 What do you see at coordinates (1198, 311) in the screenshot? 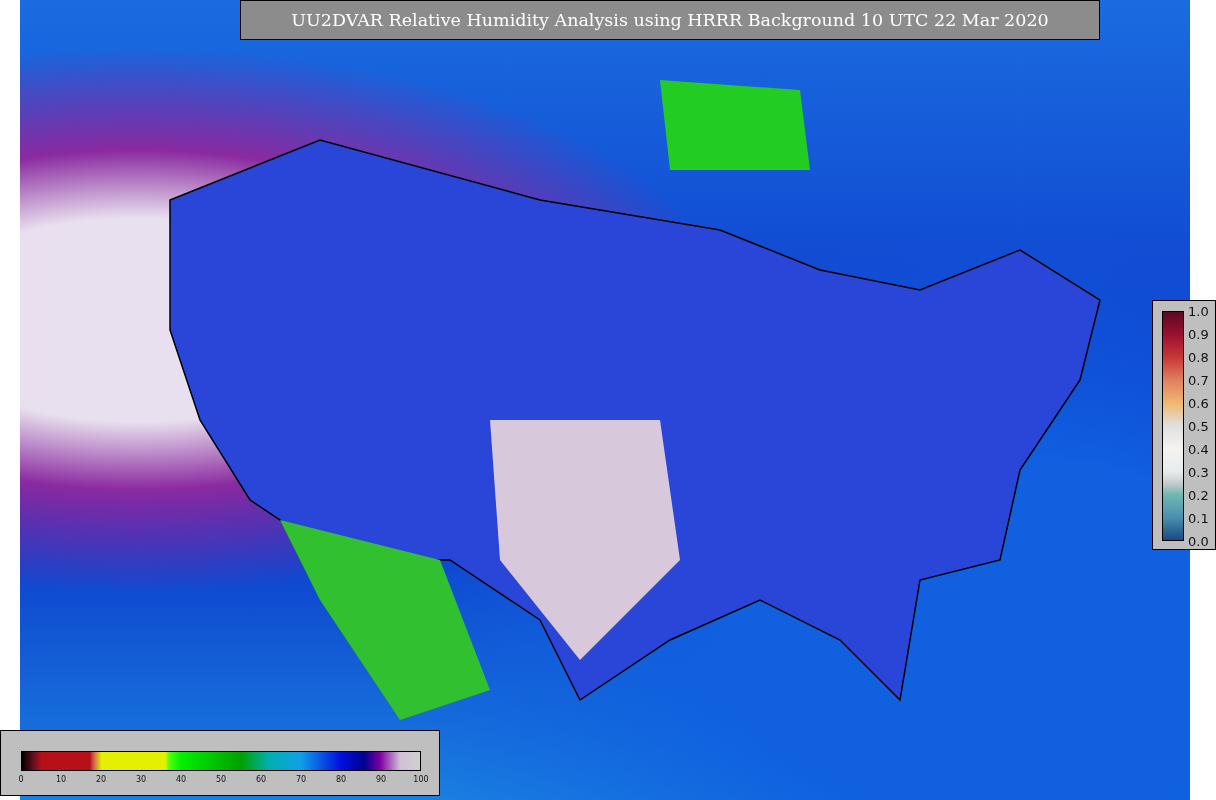
I see `colorbar-tick-label: 1.0` at bounding box center [1198, 311].